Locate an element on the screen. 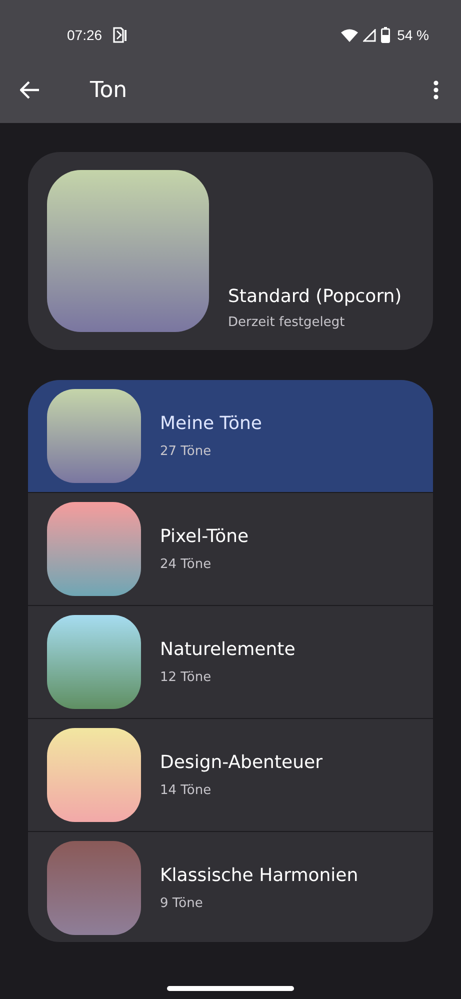  category-name: Pixel-Töne is located at coordinates (204, 536).